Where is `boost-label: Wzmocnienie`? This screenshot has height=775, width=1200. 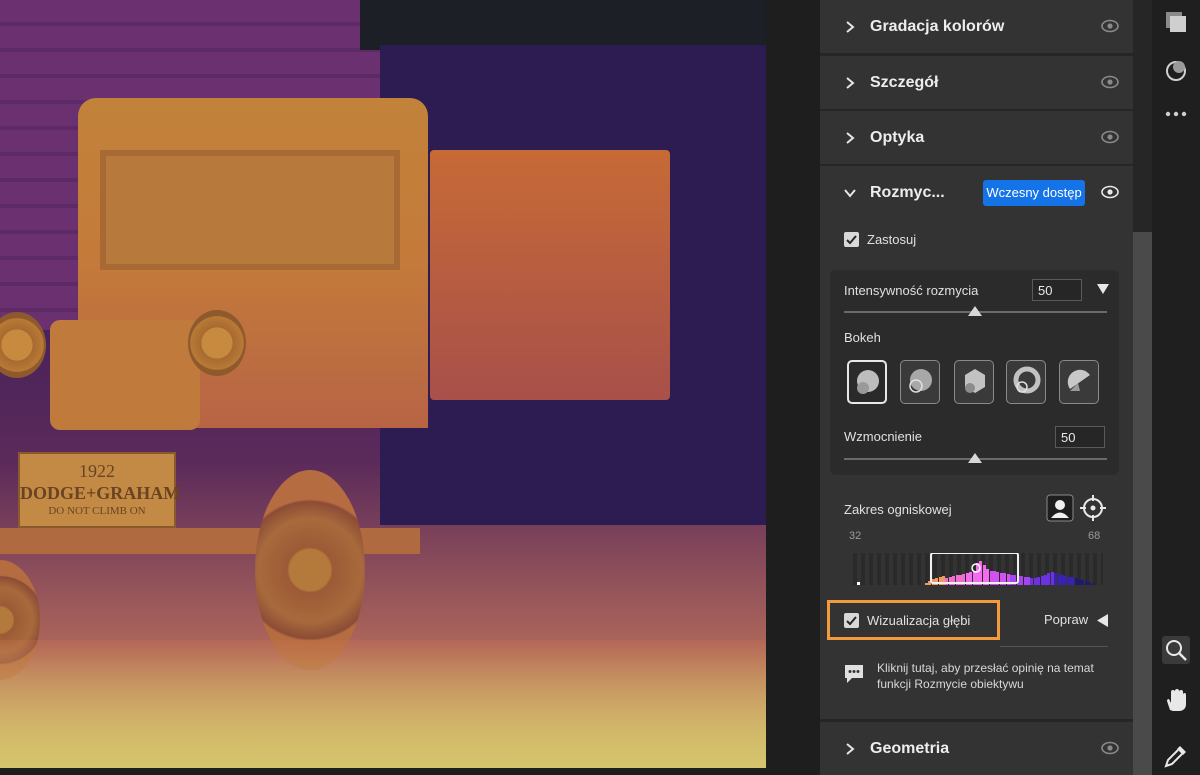
boost-label: Wzmocnienie is located at coordinates (883, 436).